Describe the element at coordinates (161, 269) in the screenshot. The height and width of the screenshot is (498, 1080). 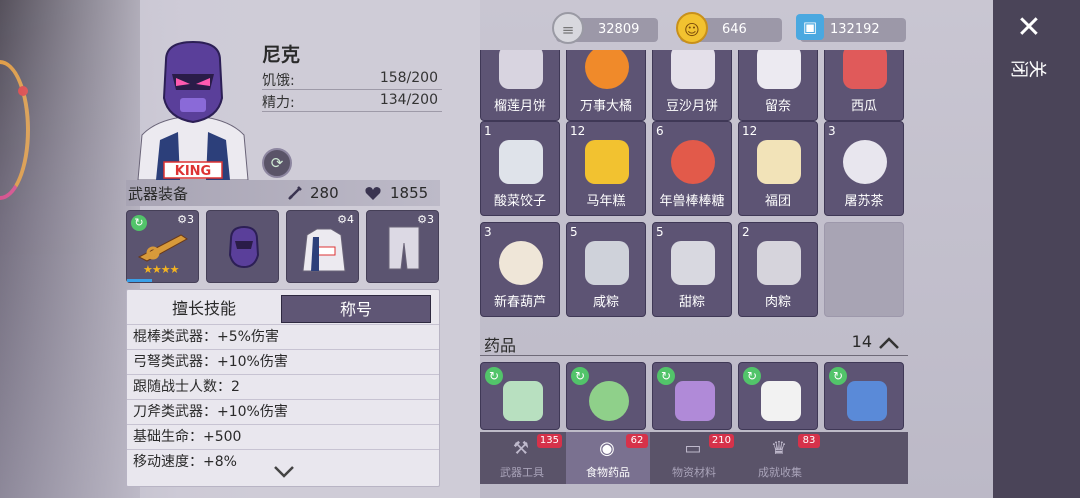
I see `weapon-stars: ★★★★` at that location.